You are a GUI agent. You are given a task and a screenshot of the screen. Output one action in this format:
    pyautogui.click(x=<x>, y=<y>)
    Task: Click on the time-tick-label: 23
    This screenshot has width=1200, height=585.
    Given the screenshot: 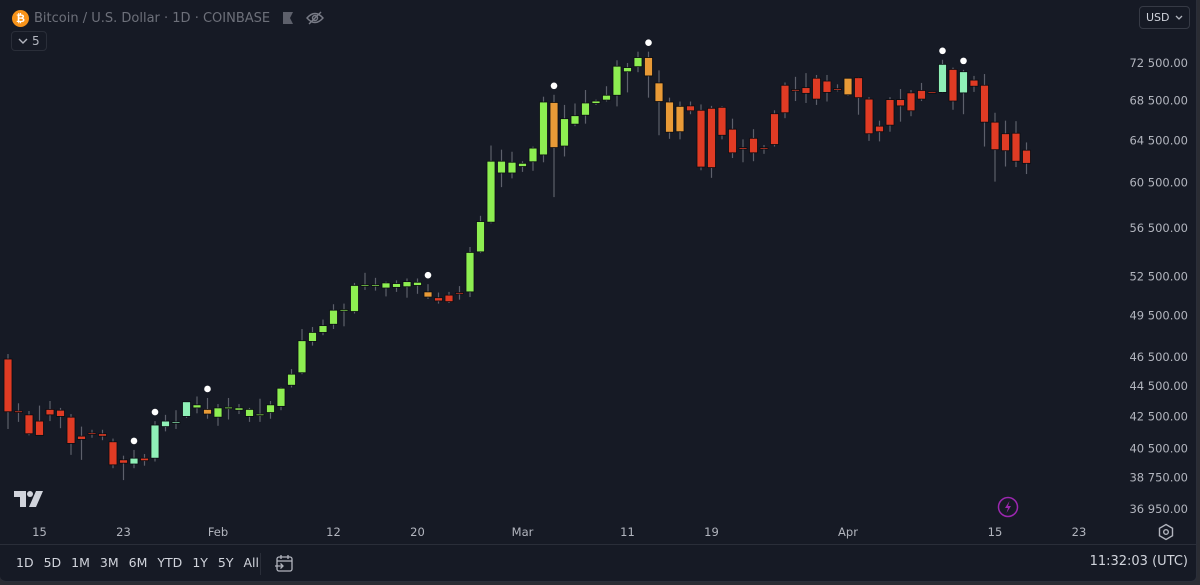 What is the action you would take?
    pyautogui.click(x=1079, y=532)
    